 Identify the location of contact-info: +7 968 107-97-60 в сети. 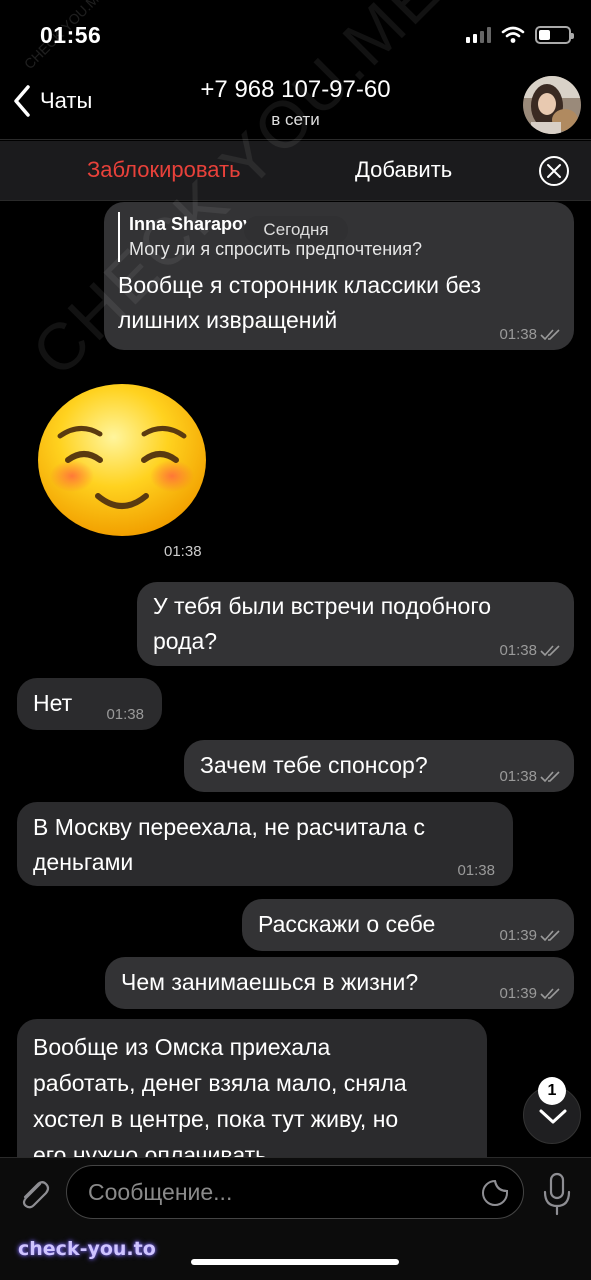
(295, 103).